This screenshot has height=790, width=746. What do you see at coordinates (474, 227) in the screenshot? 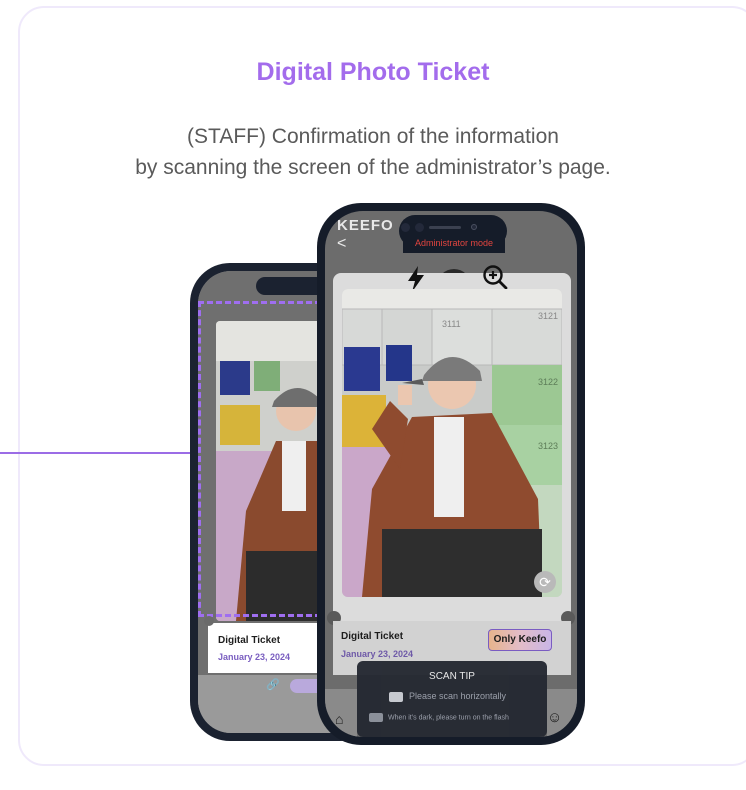
I see `camera-dot-right` at bounding box center [474, 227].